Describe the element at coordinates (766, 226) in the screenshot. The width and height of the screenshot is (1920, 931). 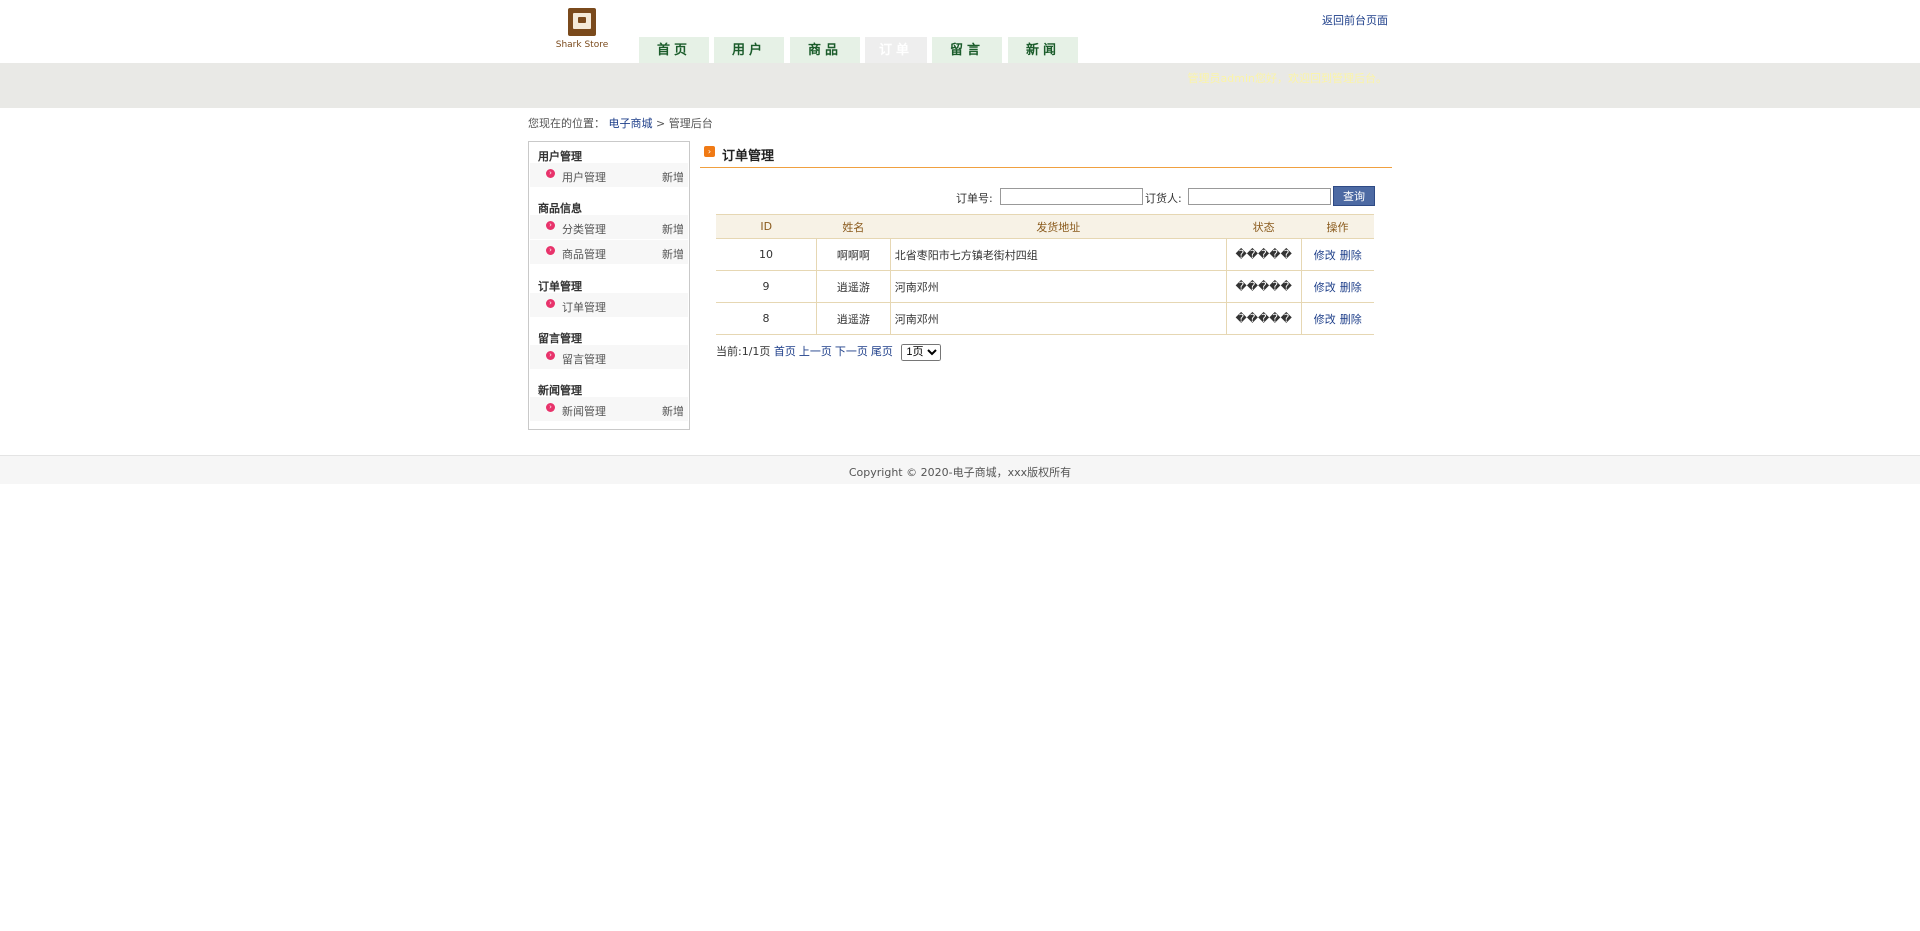
I see `col-id: ID` at that location.